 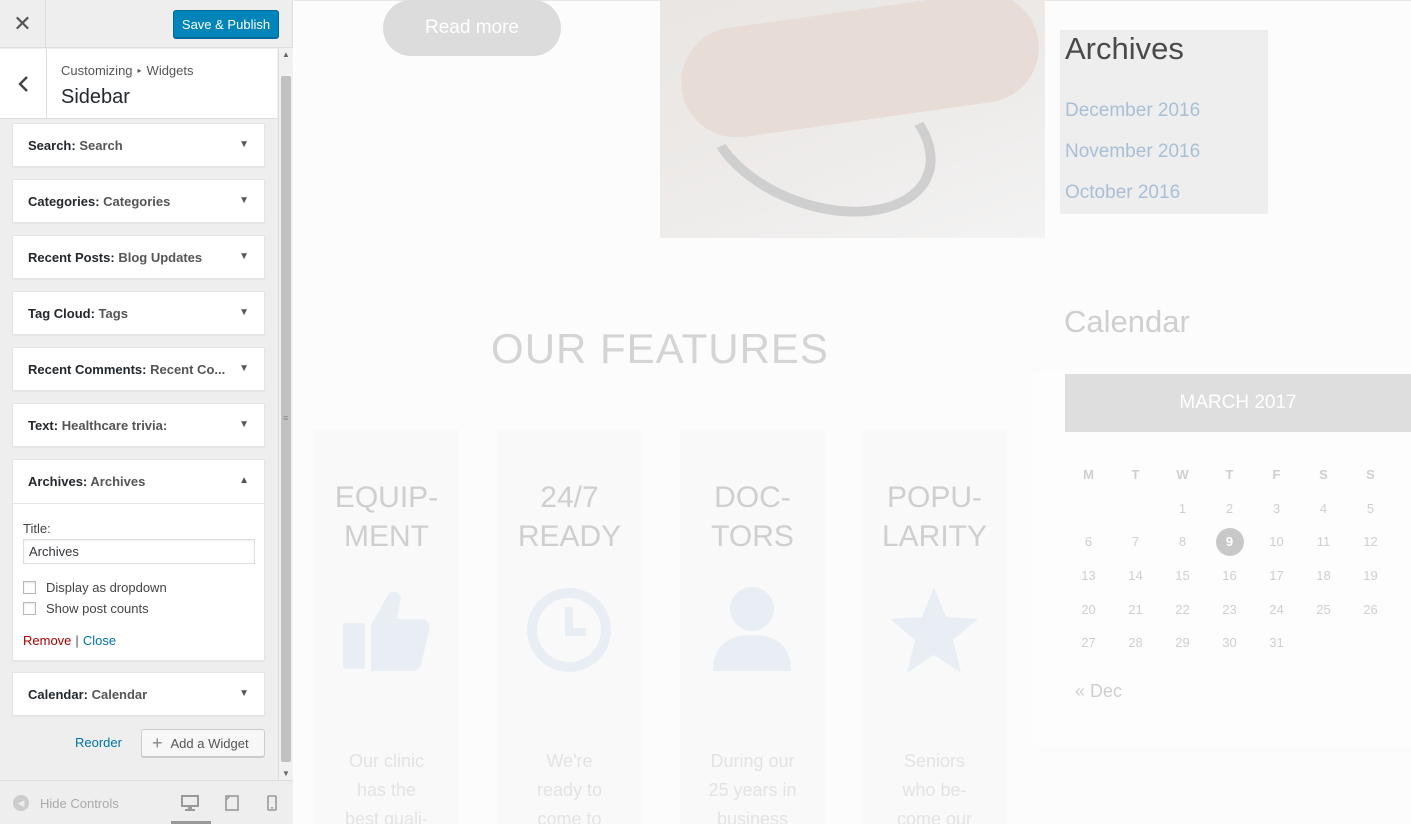 What do you see at coordinates (1229, 508) in the screenshot?
I see `calendar-day: 2` at bounding box center [1229, 508].